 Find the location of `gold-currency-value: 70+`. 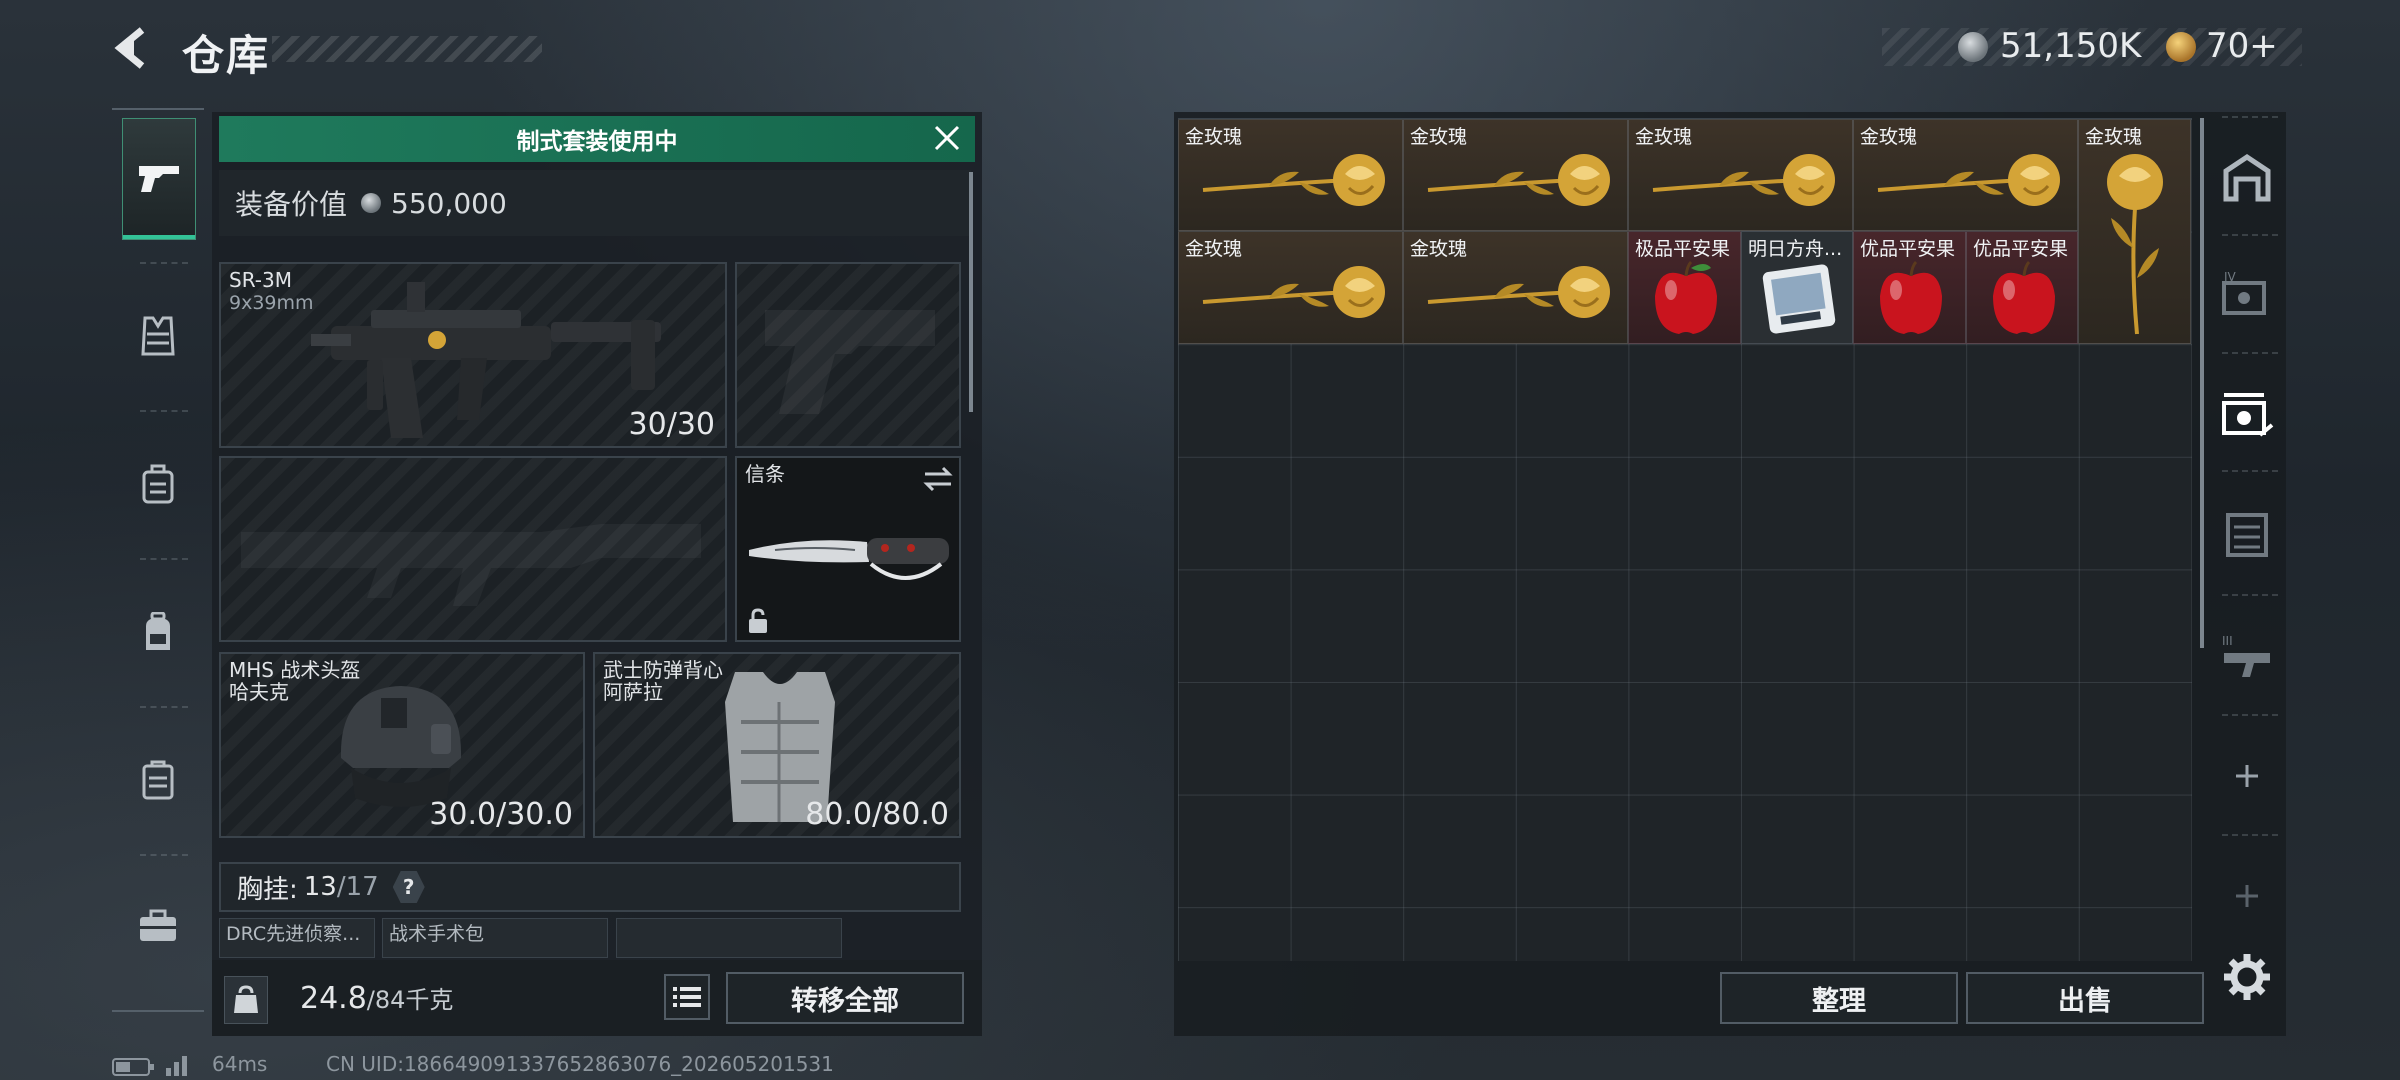

gold-currency-value: 70+ is located at coordinates (2242, 46).